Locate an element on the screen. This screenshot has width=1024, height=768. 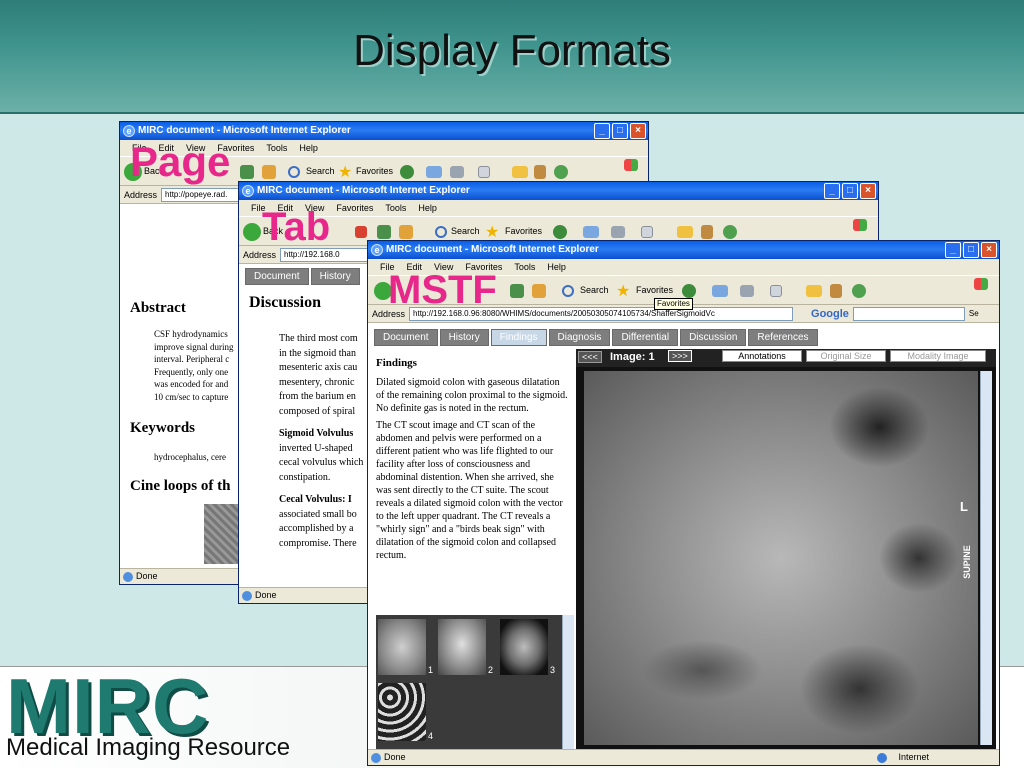
abstract-line: CSF hydrodynamics is located at coordinates (191, 334).